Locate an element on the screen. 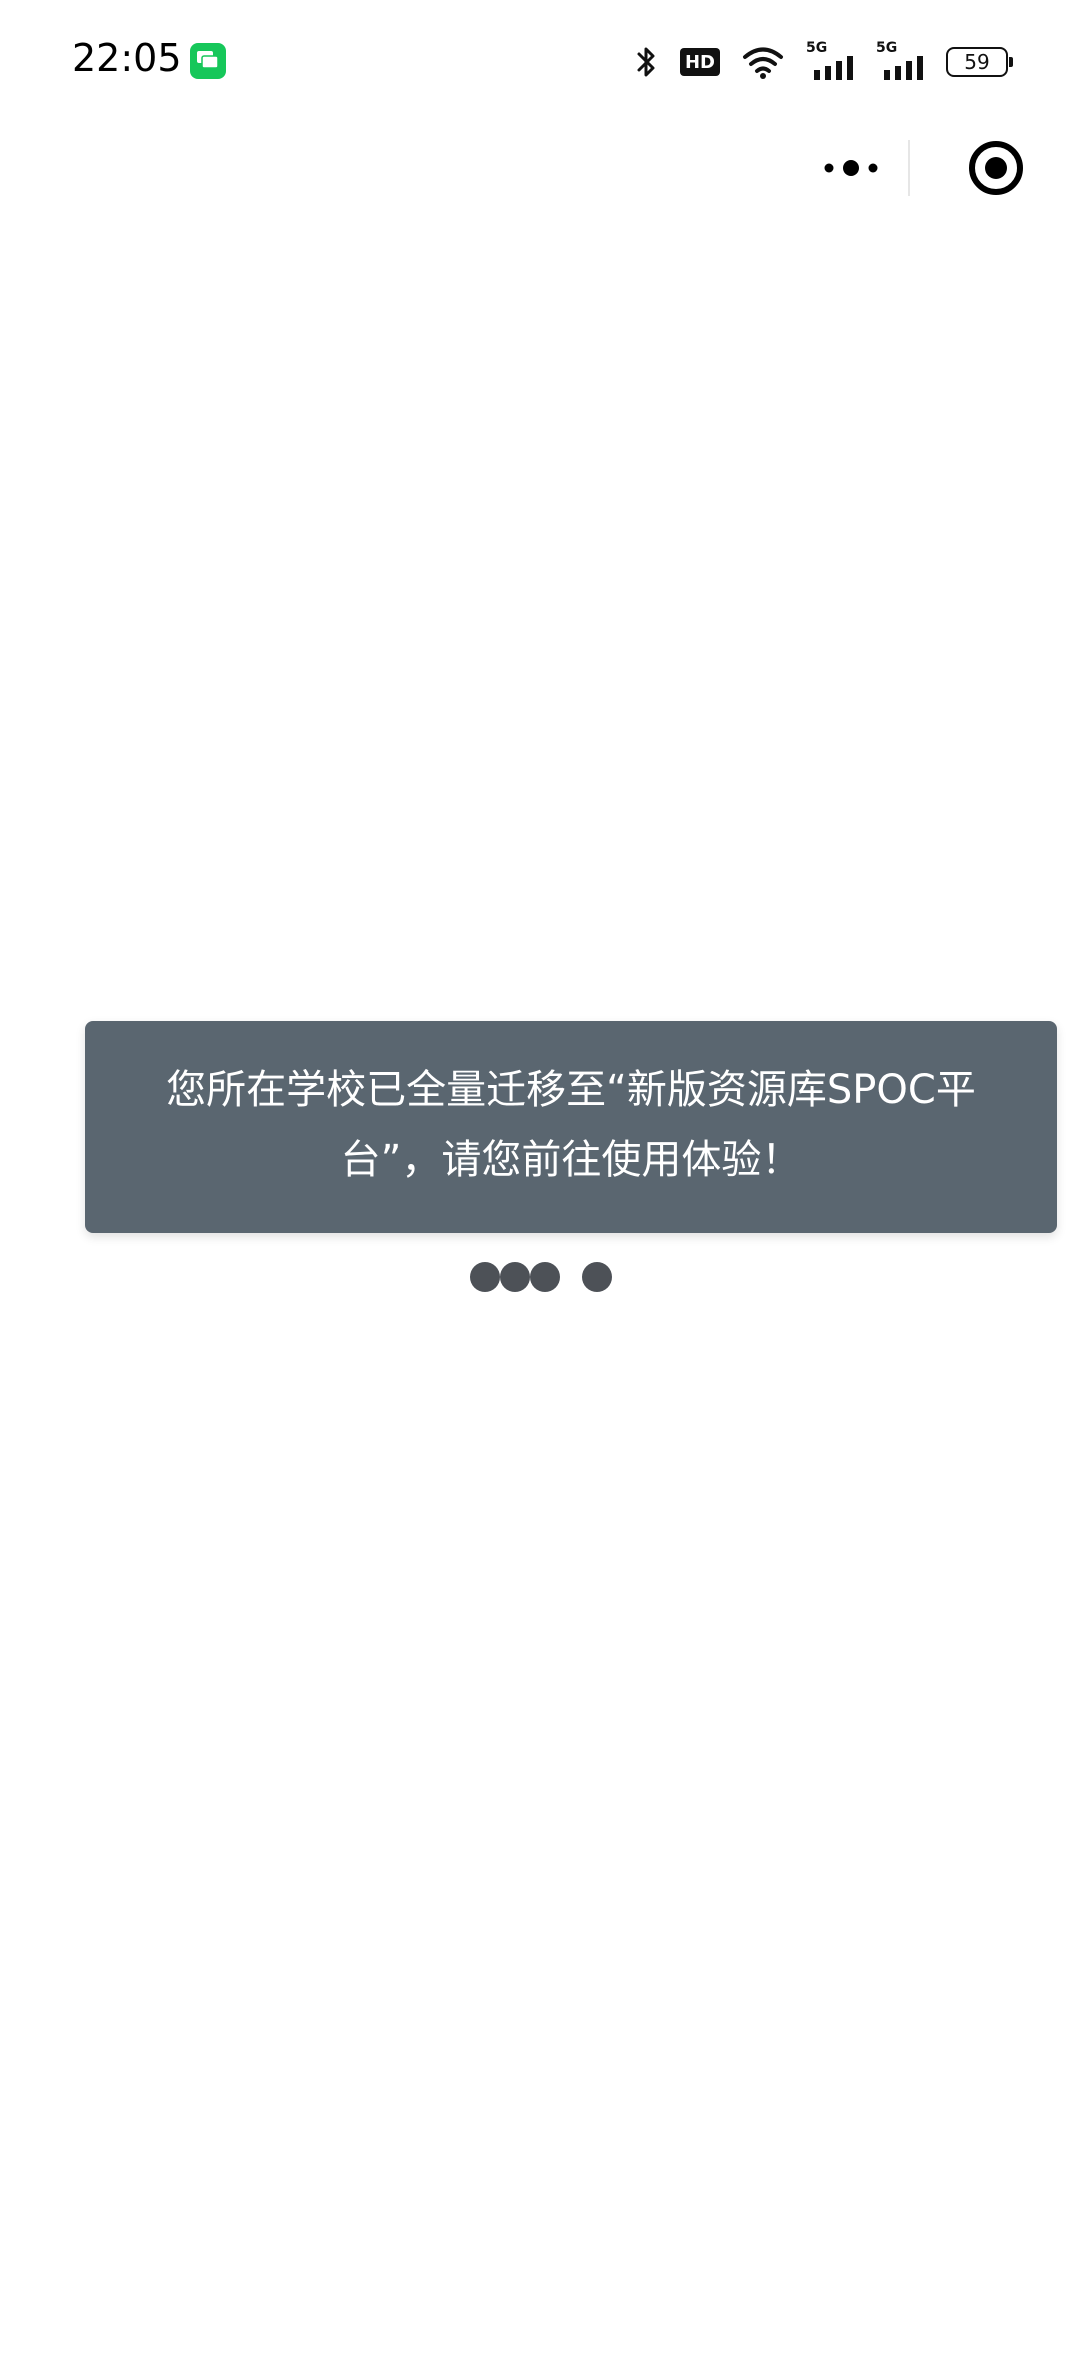 Image resolution: width=1080 pixels, height=2370 pixels. loading-indicator is located at coordinates (545, 1277).